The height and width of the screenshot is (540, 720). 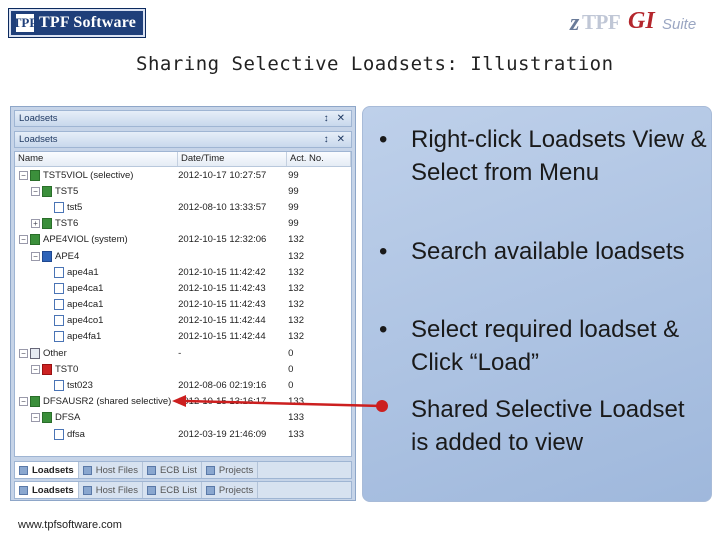 I want to click on row-name: Other, so click(x=55, y=353).